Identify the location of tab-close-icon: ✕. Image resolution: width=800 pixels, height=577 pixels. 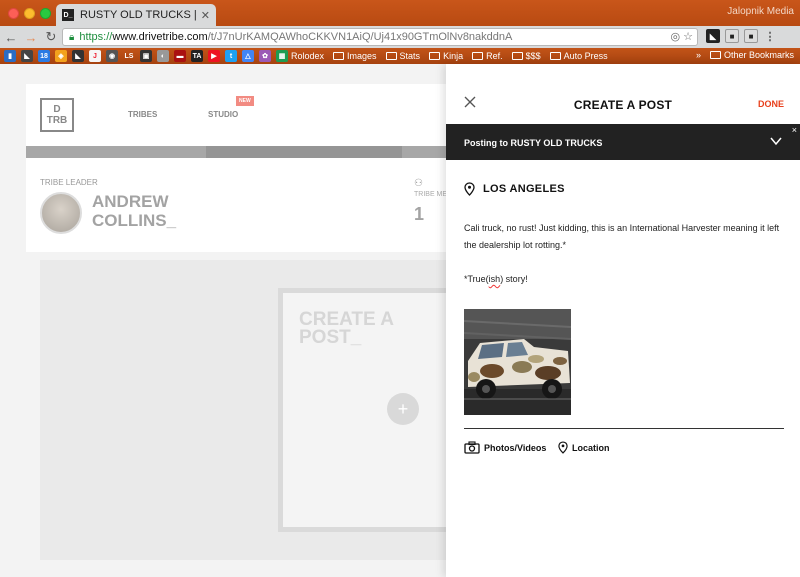
(205, 15).